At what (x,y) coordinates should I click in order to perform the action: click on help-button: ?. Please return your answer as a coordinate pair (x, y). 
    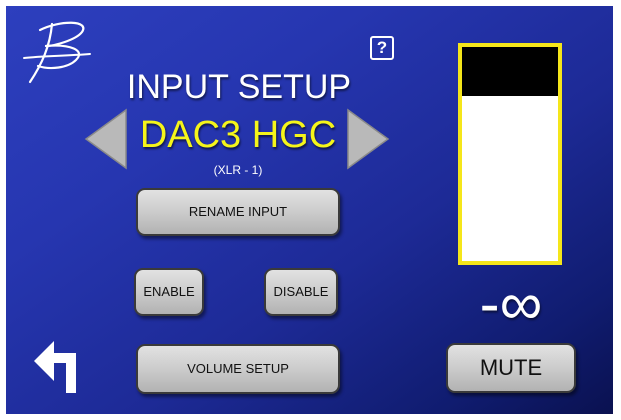
    Looking at the image, I should click on (382, 48).